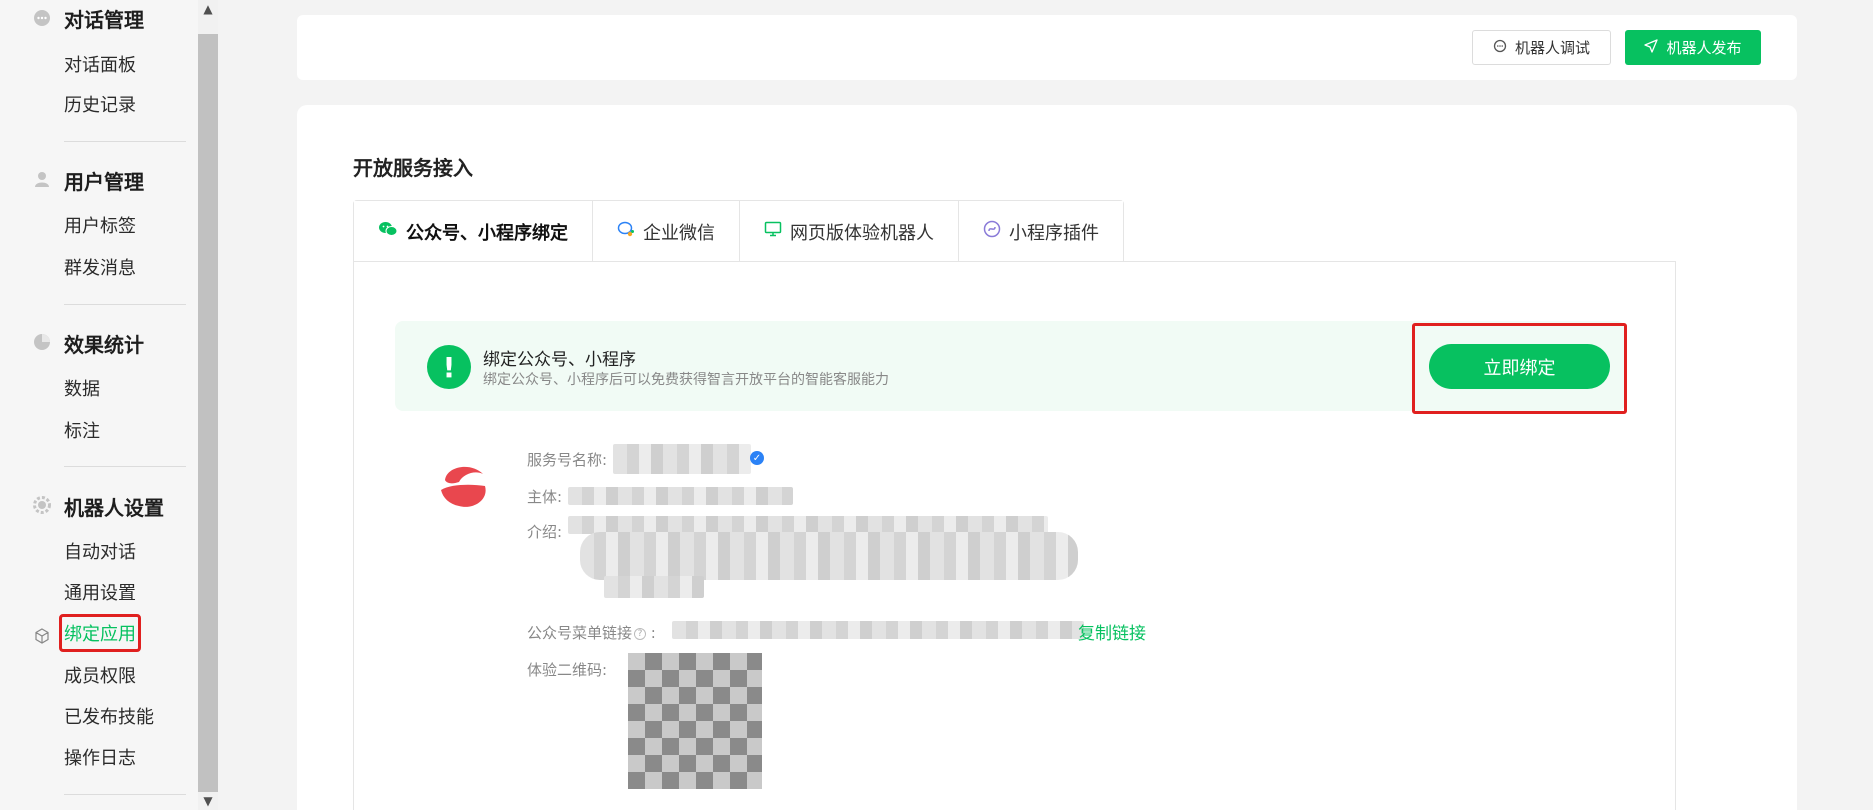 Image resolution: width=1873 pixels, height=810 pixels. I want to click on sidebar-scrollbar: ▲ ▼, so click(208, 405).